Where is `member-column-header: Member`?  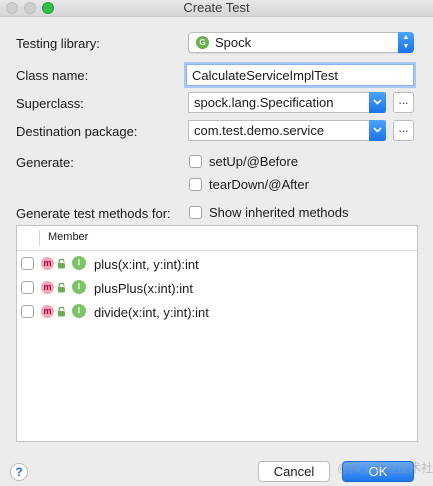
member-column-header: Member is located at coordinates (68, 237).